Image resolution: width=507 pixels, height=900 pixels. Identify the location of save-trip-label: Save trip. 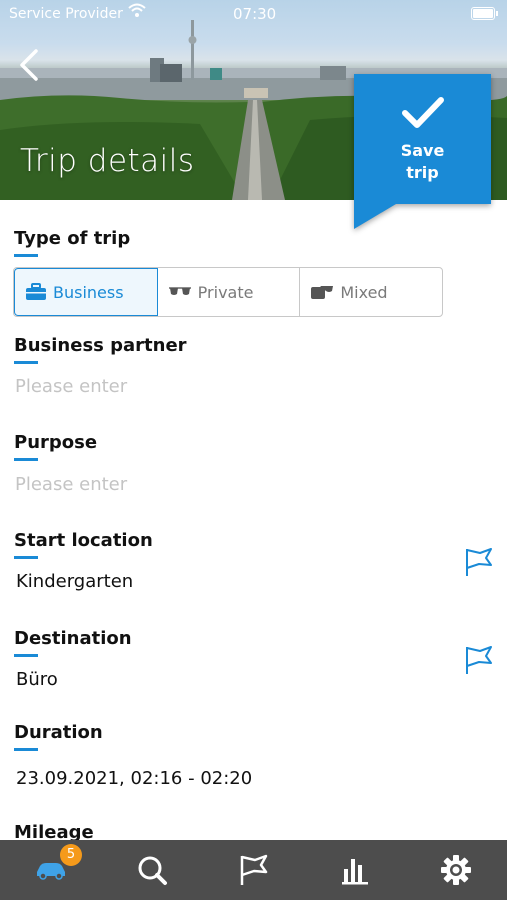
(422, 161).